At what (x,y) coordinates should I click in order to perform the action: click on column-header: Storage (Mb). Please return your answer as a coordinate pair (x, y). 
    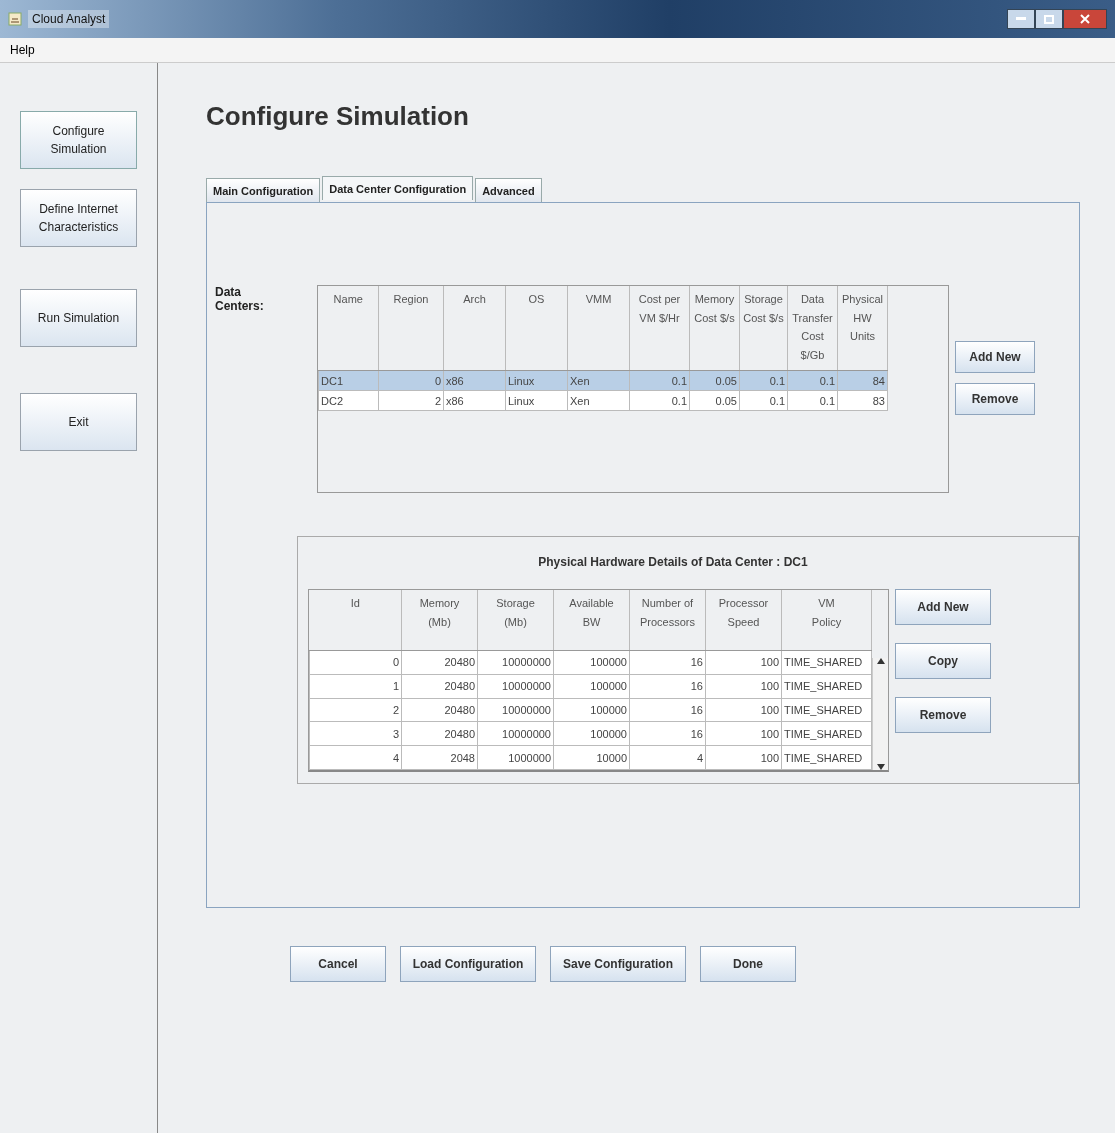
    Looking at the image, I should click on (515, 620).